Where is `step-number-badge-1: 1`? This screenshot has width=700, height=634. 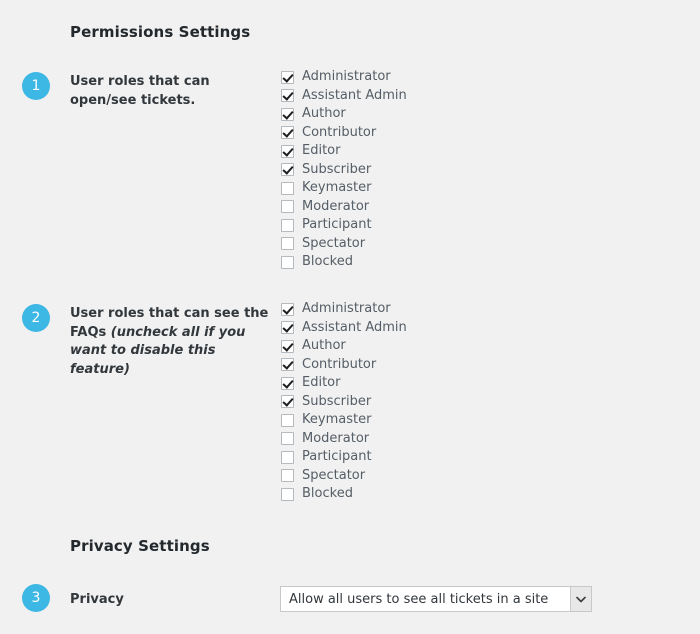 step-number-badge-1: 1 is located at coordinates (36, 86).